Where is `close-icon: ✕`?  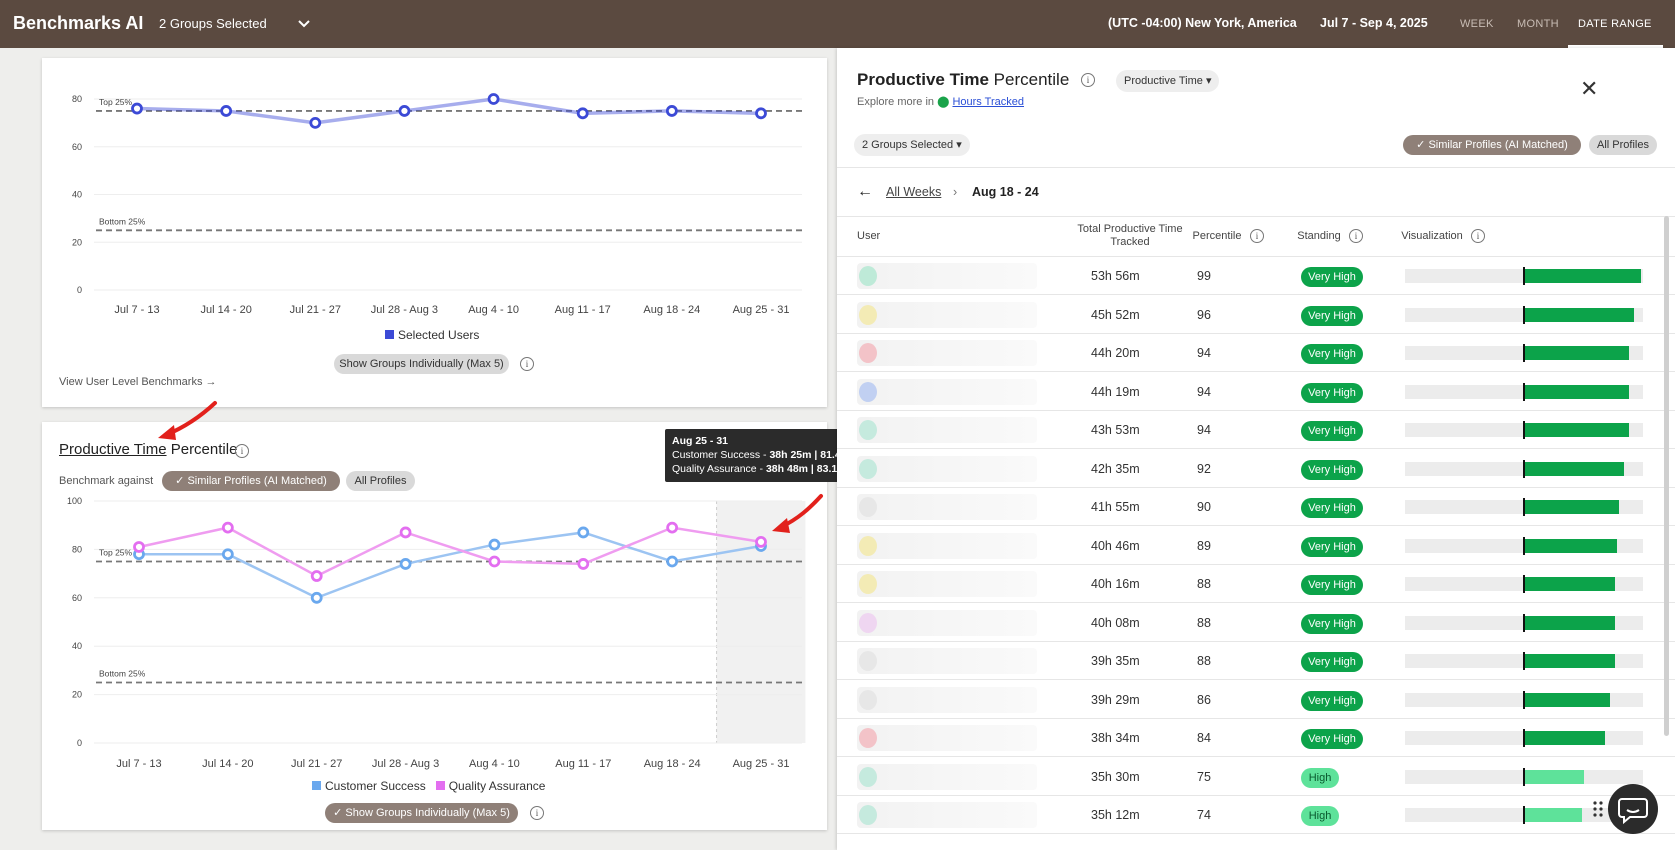
close-icon: ✕ is located at coordinates (1589, 89).